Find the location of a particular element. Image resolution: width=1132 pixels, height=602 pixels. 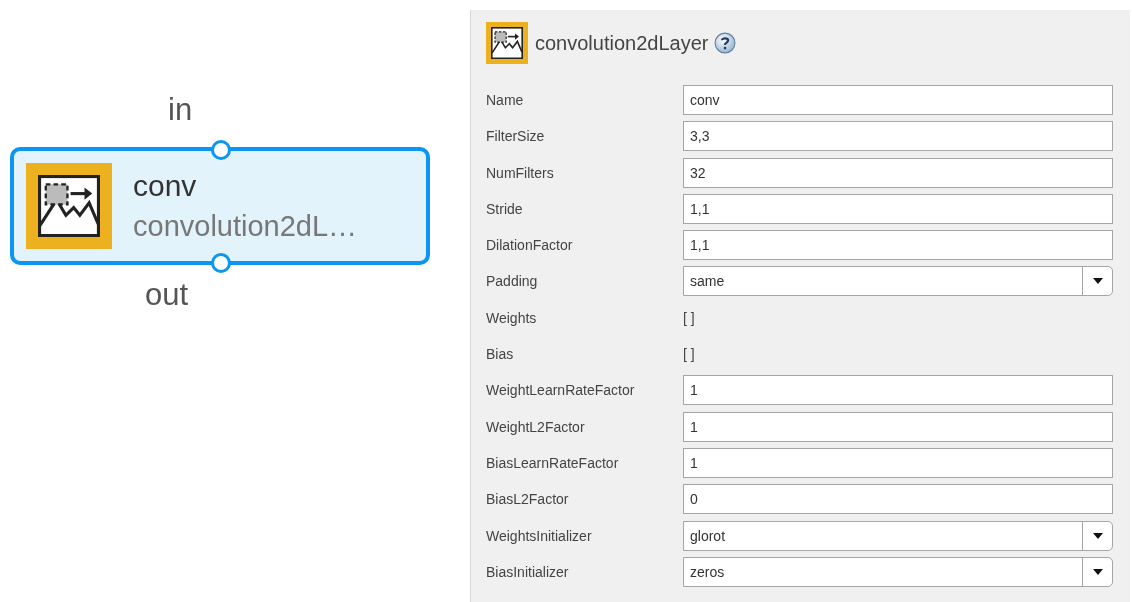

dropdown: glorot is located at coordinates (898, 535).